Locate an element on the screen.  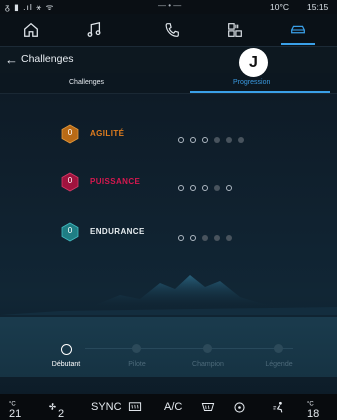
challenge-name: ENDURANCE is located at coordinates (117, 231).